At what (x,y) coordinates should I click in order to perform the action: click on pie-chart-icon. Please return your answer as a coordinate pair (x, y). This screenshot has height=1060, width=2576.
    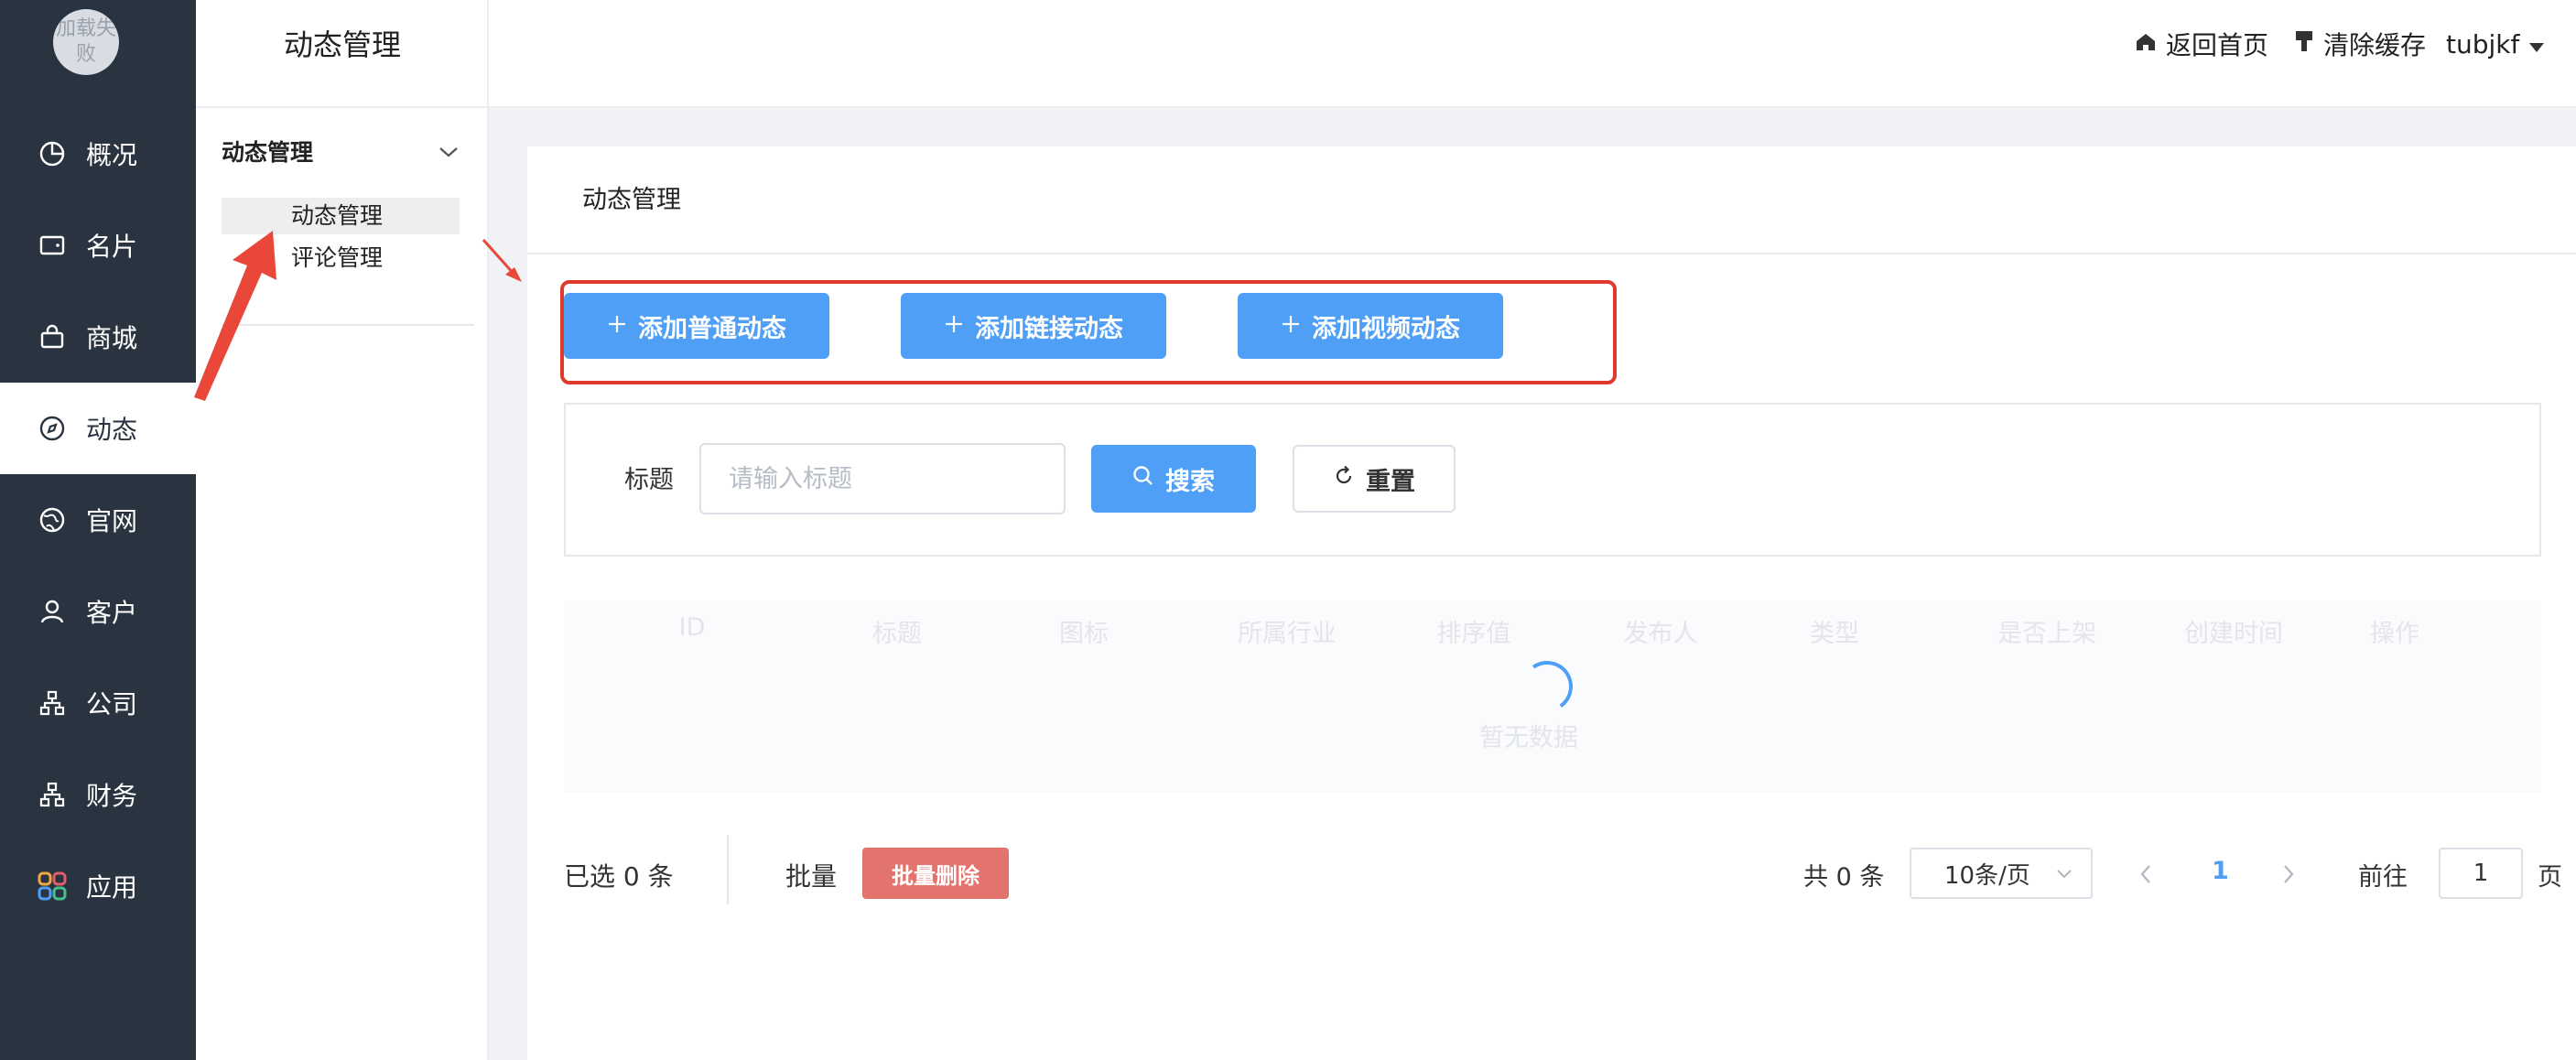
    Looking at the image, I should click on (53, 153).